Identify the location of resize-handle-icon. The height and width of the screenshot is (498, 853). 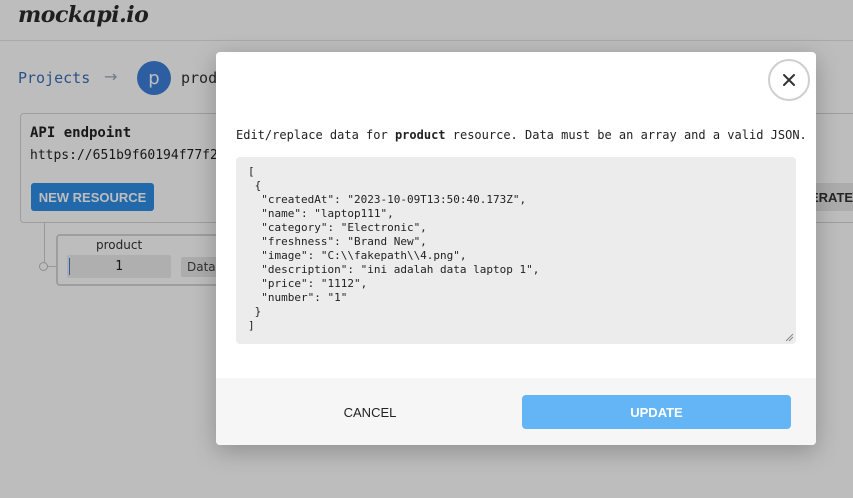
(789, 337).